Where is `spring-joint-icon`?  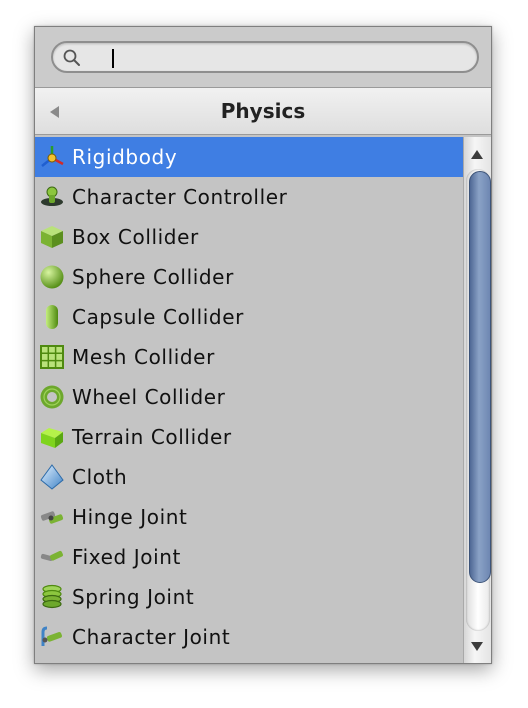
spring-joint-icon is located at coordinates (52, 596).